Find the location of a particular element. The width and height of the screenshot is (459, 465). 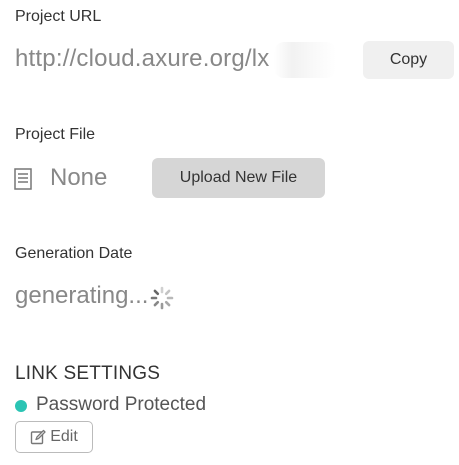

edit-link-settings-button: Edit is located at coordinates (54, 437).